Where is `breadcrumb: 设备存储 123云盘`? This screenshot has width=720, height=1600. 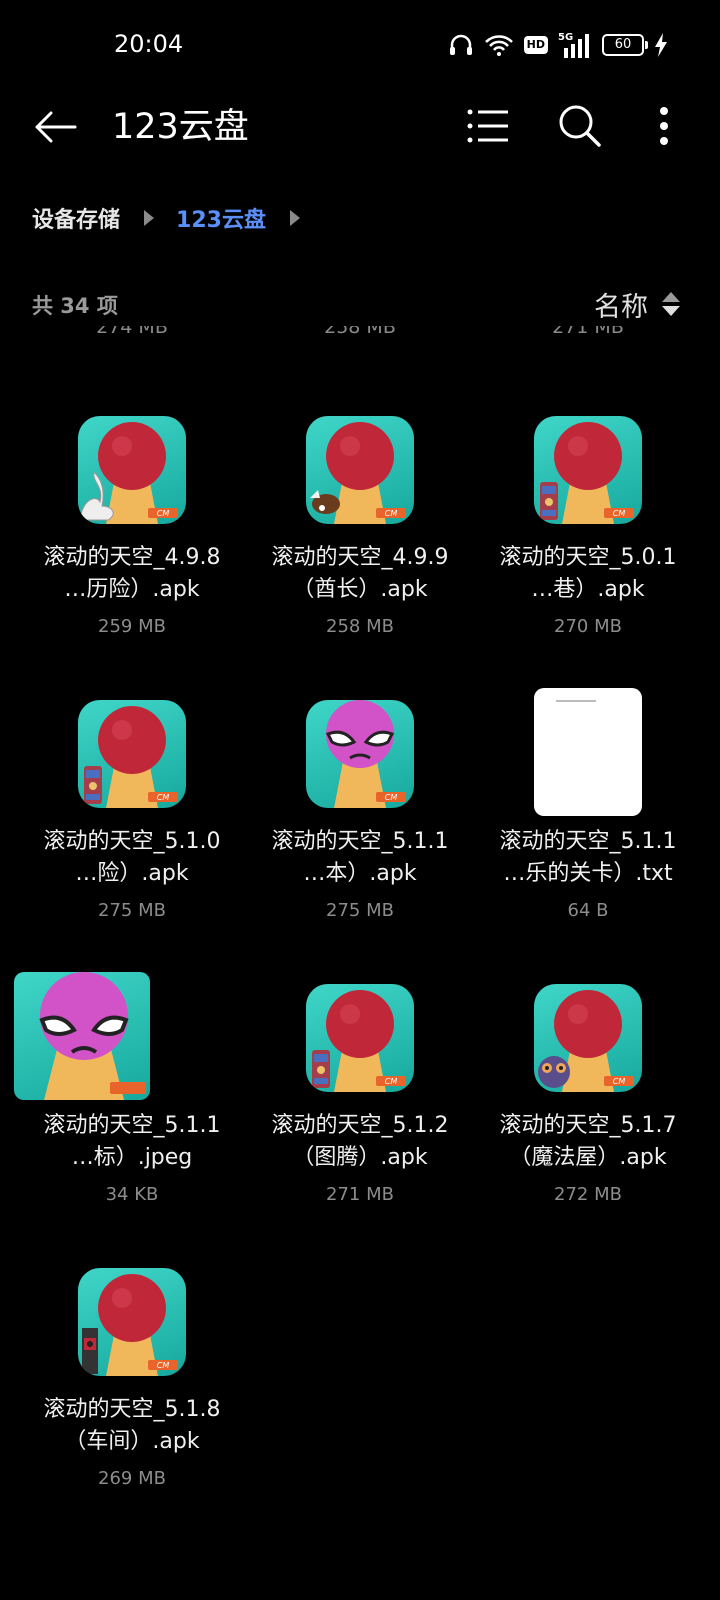
breadcrumb: 设备存储 123云盘 is located at coordinates (177, 218).